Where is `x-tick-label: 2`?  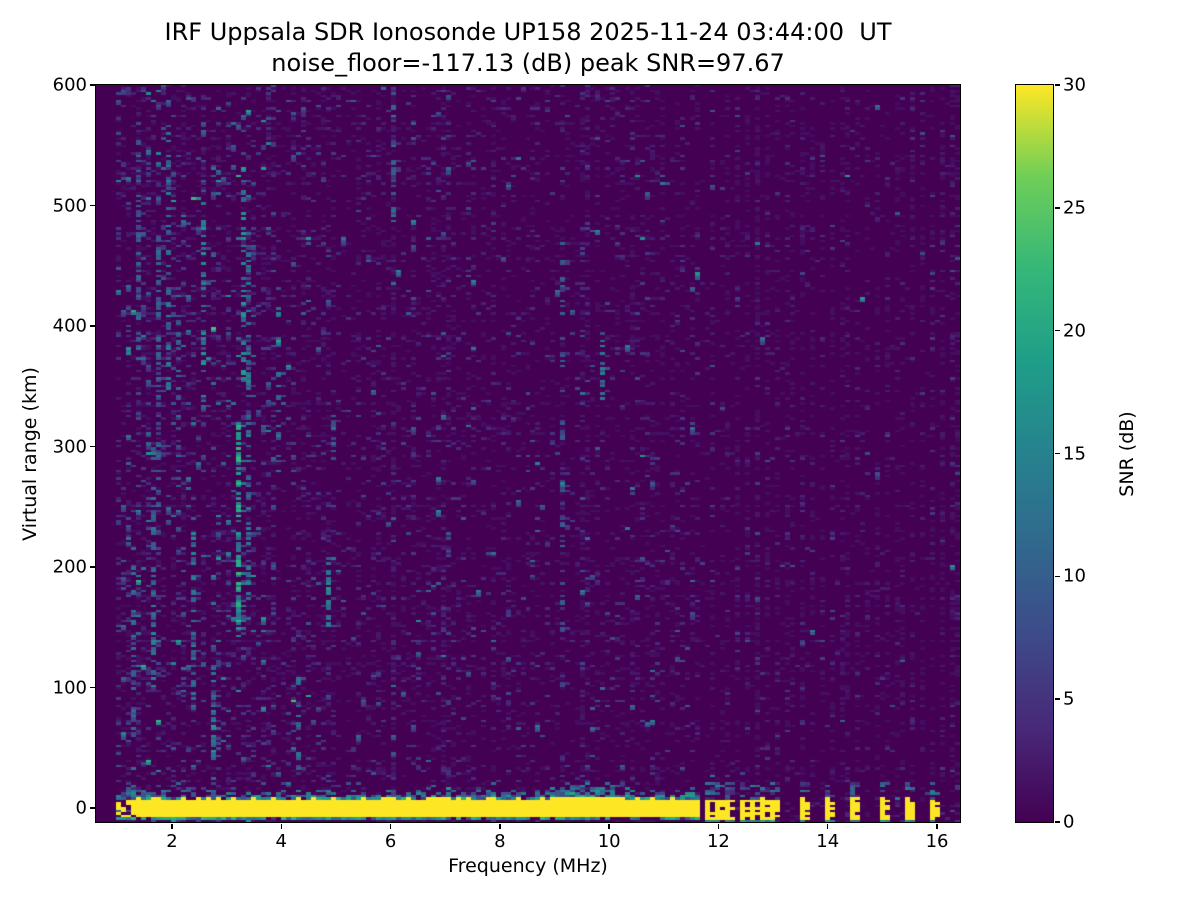
x-tick-label: 2 is located at coordinates (172, 841).